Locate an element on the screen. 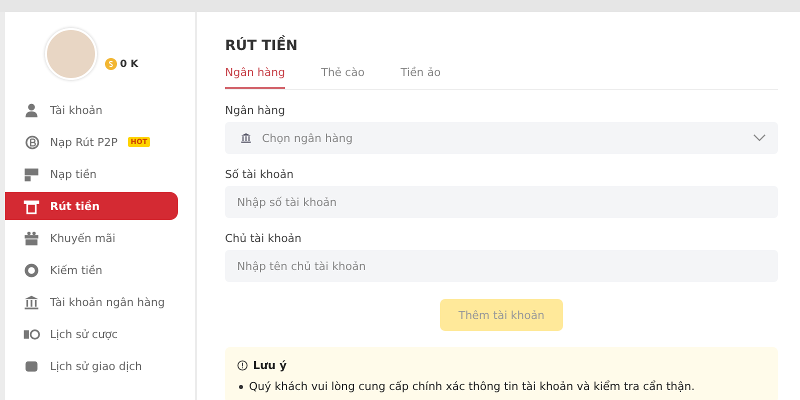  gift-icon is located at coordinates (31, 238).